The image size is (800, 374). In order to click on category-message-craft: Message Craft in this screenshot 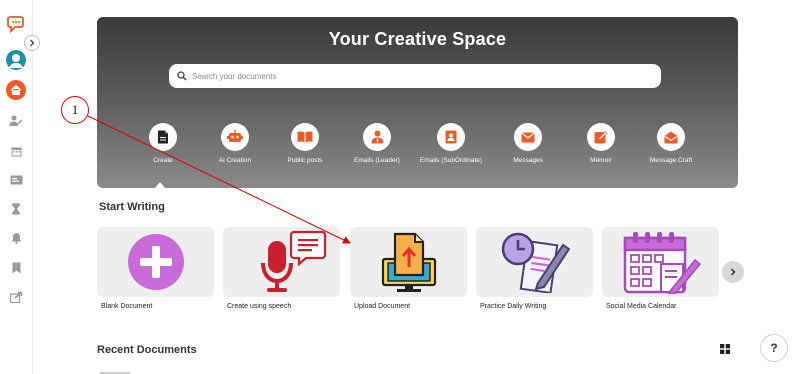, I will do `click(671, 143)`.